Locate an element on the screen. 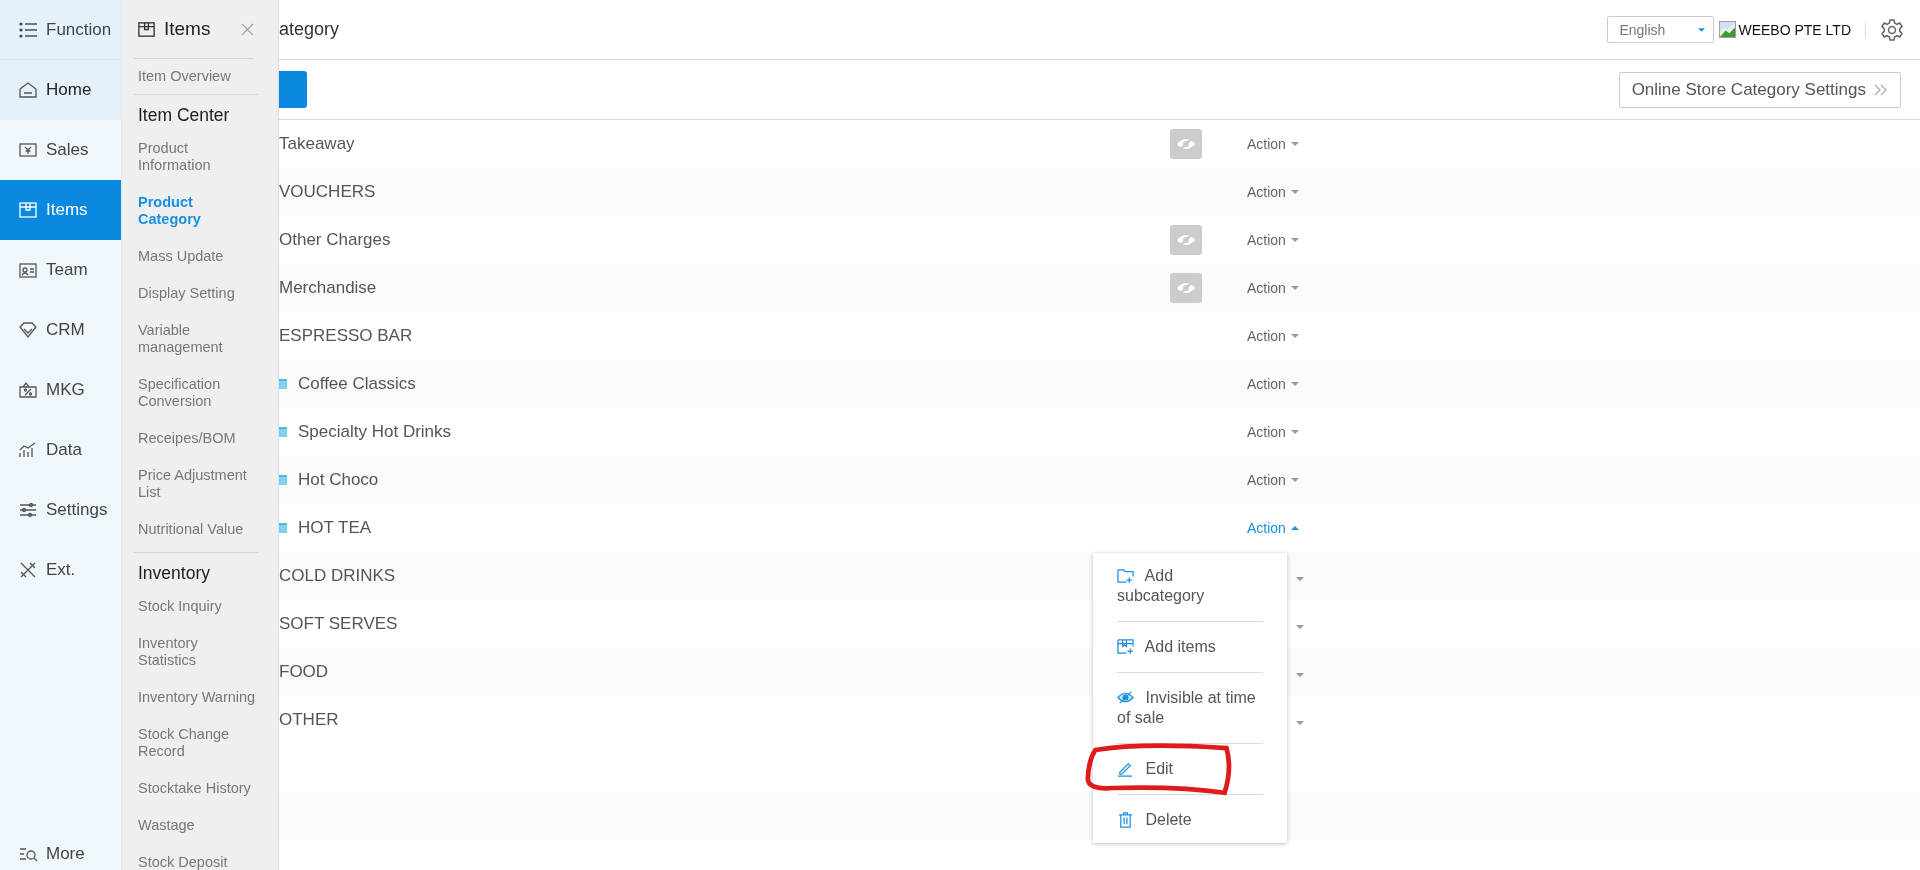  sliders-icon is located at coordinates (28, 510).